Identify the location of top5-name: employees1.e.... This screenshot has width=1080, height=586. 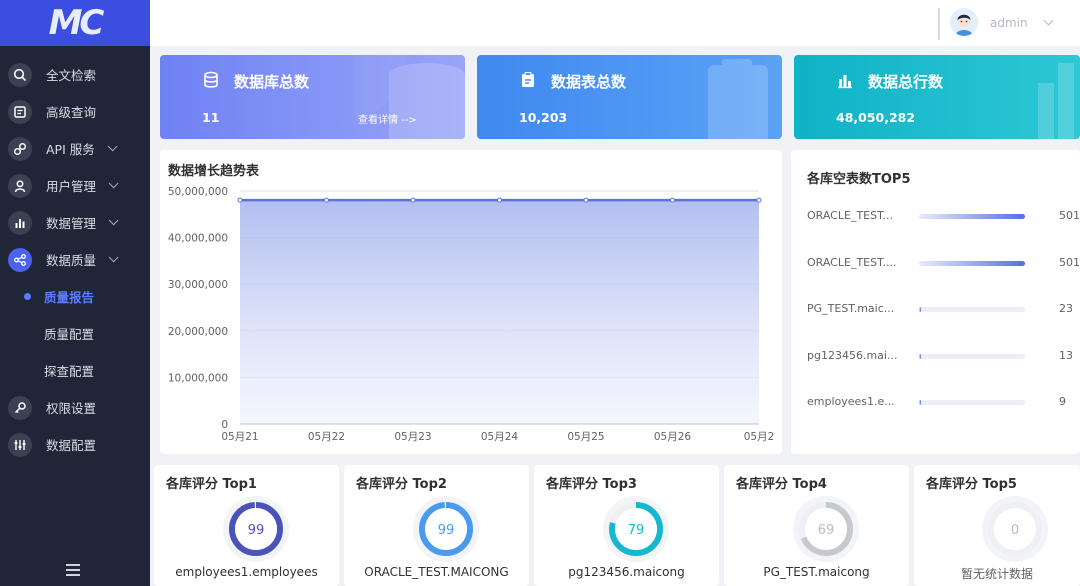
(851, 401).